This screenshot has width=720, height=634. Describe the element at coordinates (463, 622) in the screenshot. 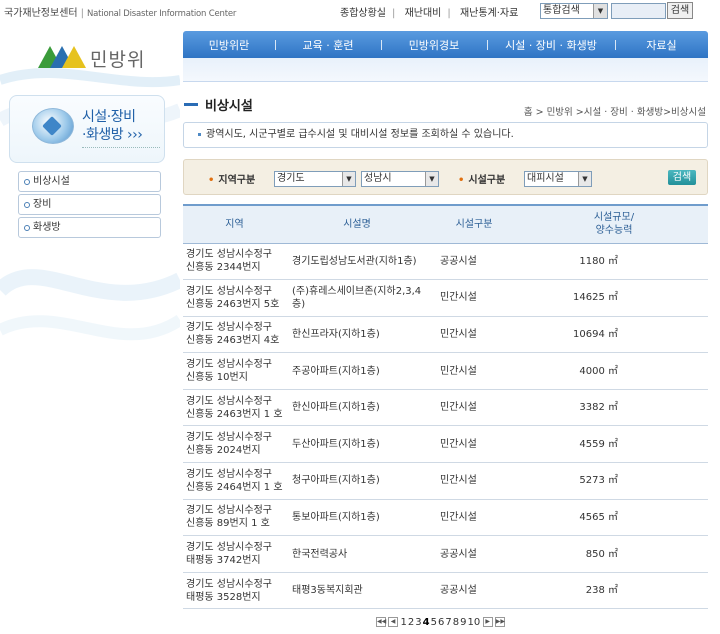

I see `page-link: 9` at that location.